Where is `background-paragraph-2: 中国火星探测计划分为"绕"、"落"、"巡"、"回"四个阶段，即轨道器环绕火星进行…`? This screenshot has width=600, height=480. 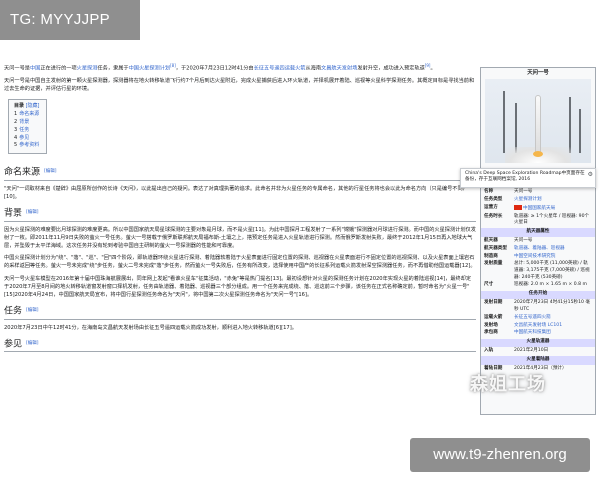
background-paragraph-2: 中国火星探测计划分为"绕"、"落"、"巡"、"回"四个阶段，即轨道器环绕火星进行… is located at coordinates (240, 262).